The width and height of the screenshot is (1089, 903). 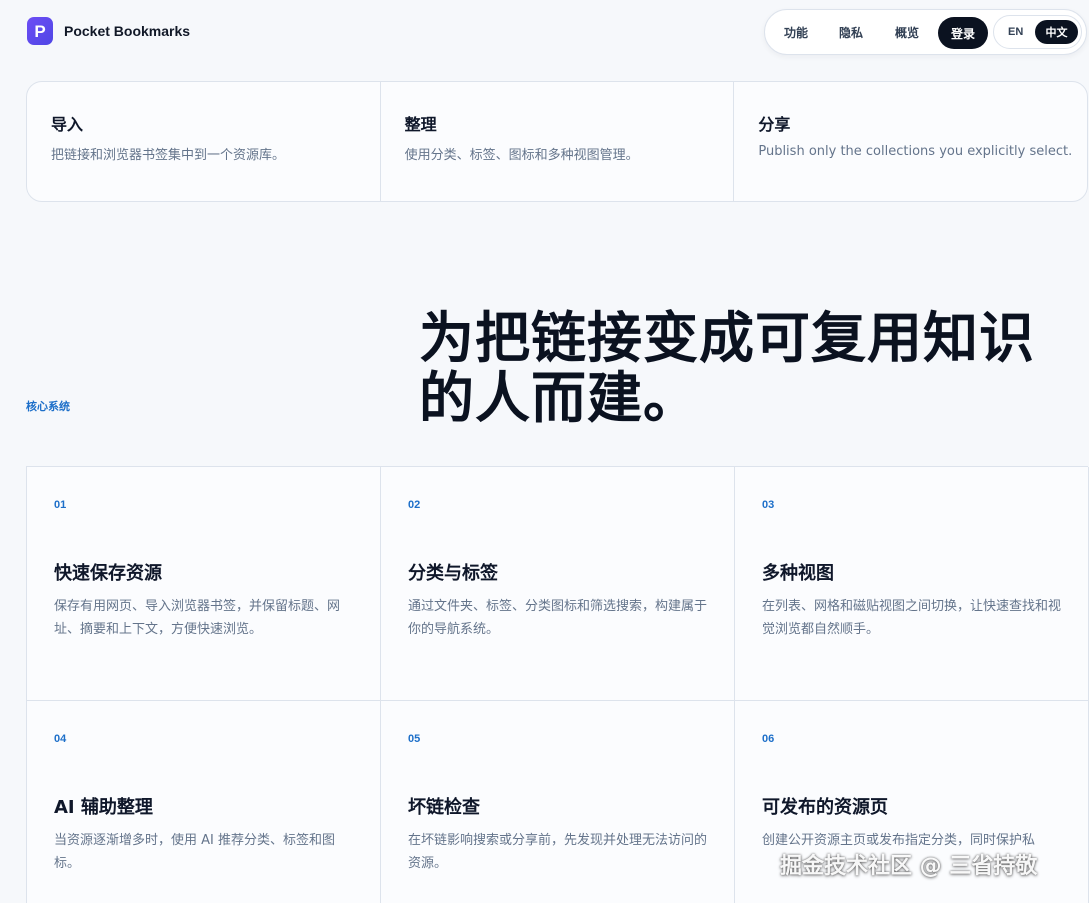 I want to click on feature-number: 01, so click(x=60, y=505).